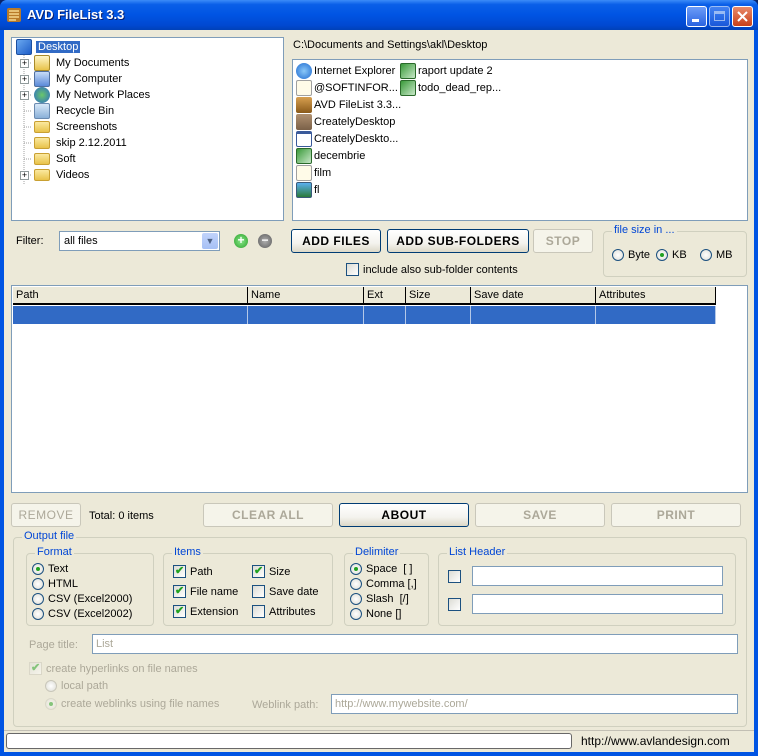  I want to click on radio-delimiter-space: Space [ ], so click(381, 569).